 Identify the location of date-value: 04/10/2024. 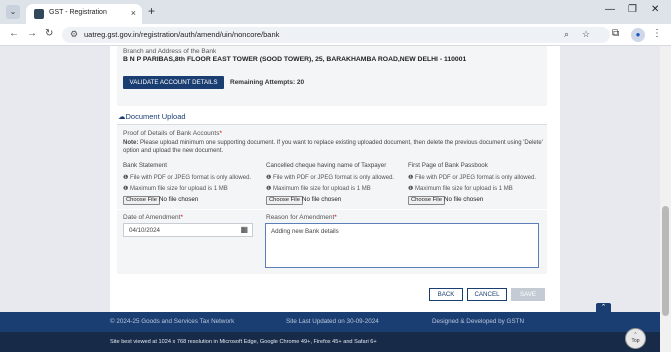
(144, 230).